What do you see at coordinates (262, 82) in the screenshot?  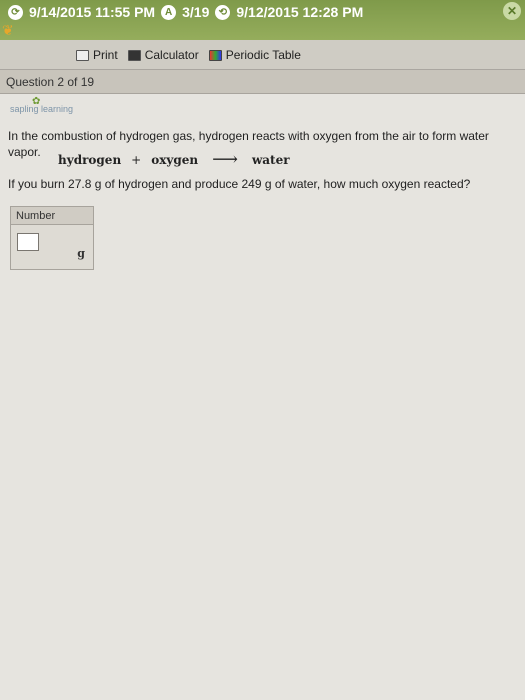 I see `question-header: Question 2 of 19` at bounding box center [262, 82].